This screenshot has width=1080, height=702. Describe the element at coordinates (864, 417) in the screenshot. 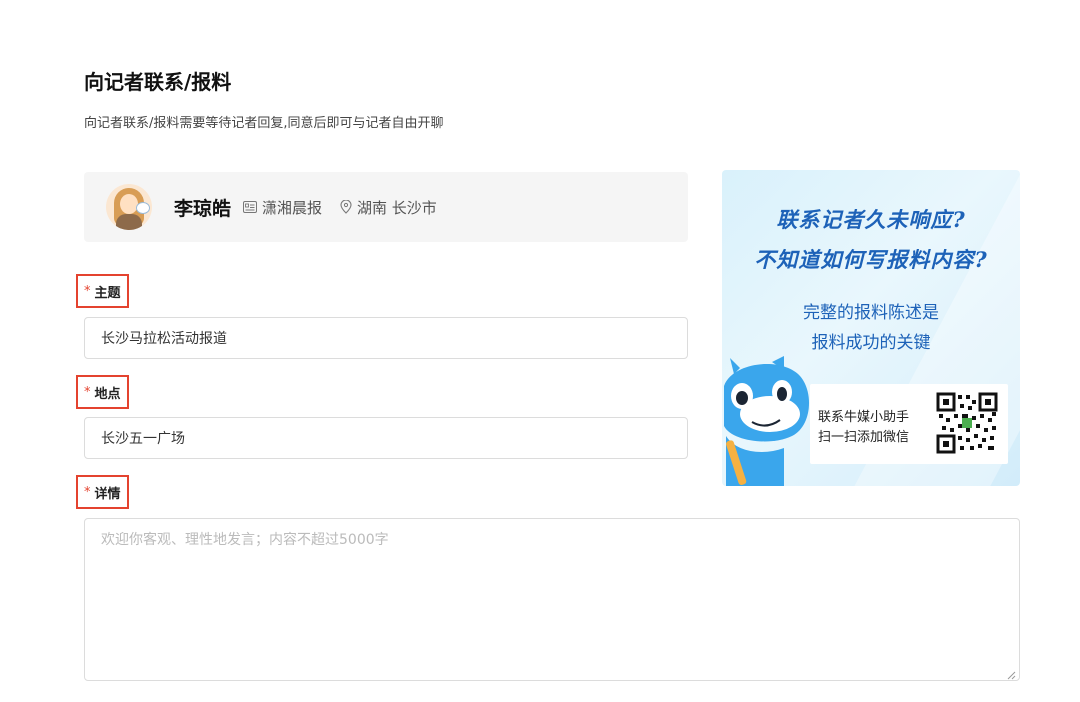

I see `qr-caption-1: 联系牛媒小助手` at that location.